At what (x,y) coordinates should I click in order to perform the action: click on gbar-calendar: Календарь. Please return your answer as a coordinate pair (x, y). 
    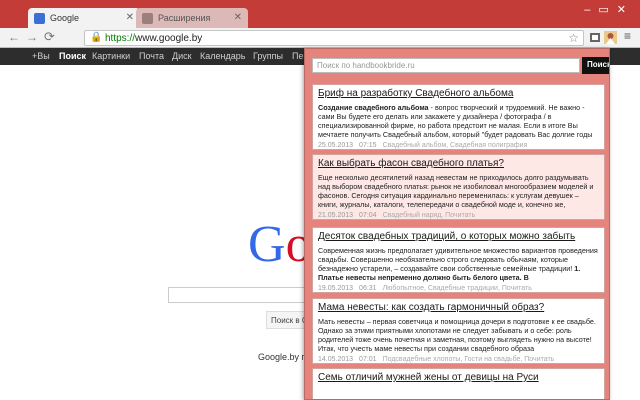
    Looking at the image, I should click on (222, 56).